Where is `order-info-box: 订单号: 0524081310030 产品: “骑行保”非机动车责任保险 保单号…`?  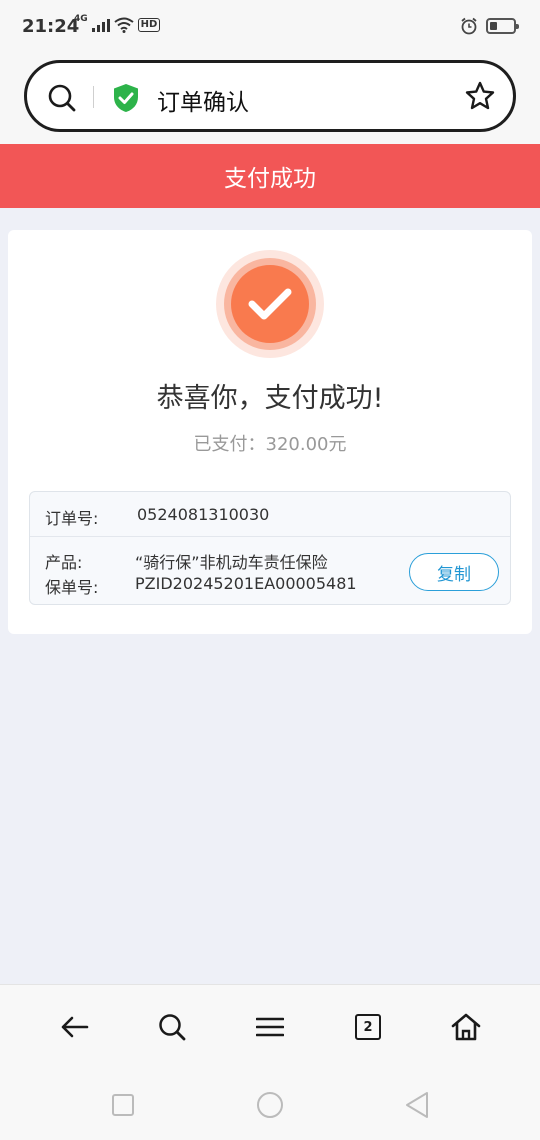 order-info-box: 订单号: 0524081310030 产品: “骑行保”非机动车责任保险 保单号… is located at coordinates (270, 548).